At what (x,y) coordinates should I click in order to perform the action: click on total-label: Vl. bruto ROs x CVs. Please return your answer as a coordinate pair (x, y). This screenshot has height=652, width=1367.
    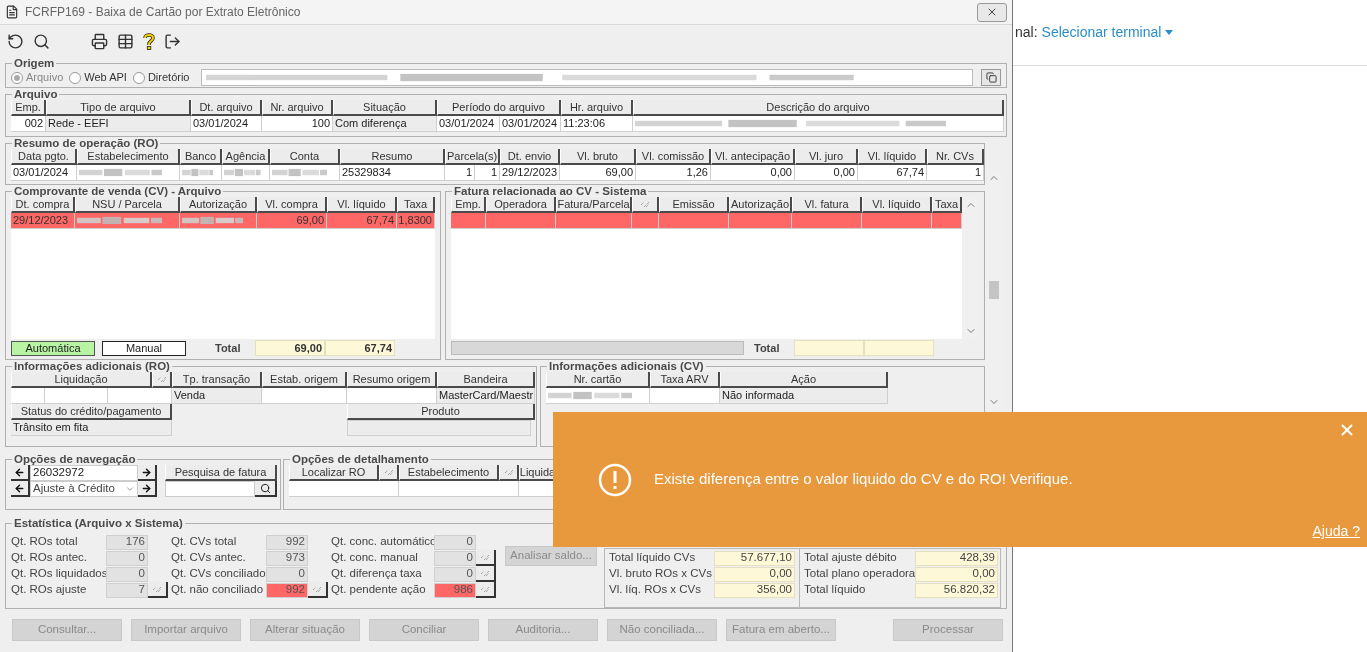
    Looking at the image, I should click on (661, 574).